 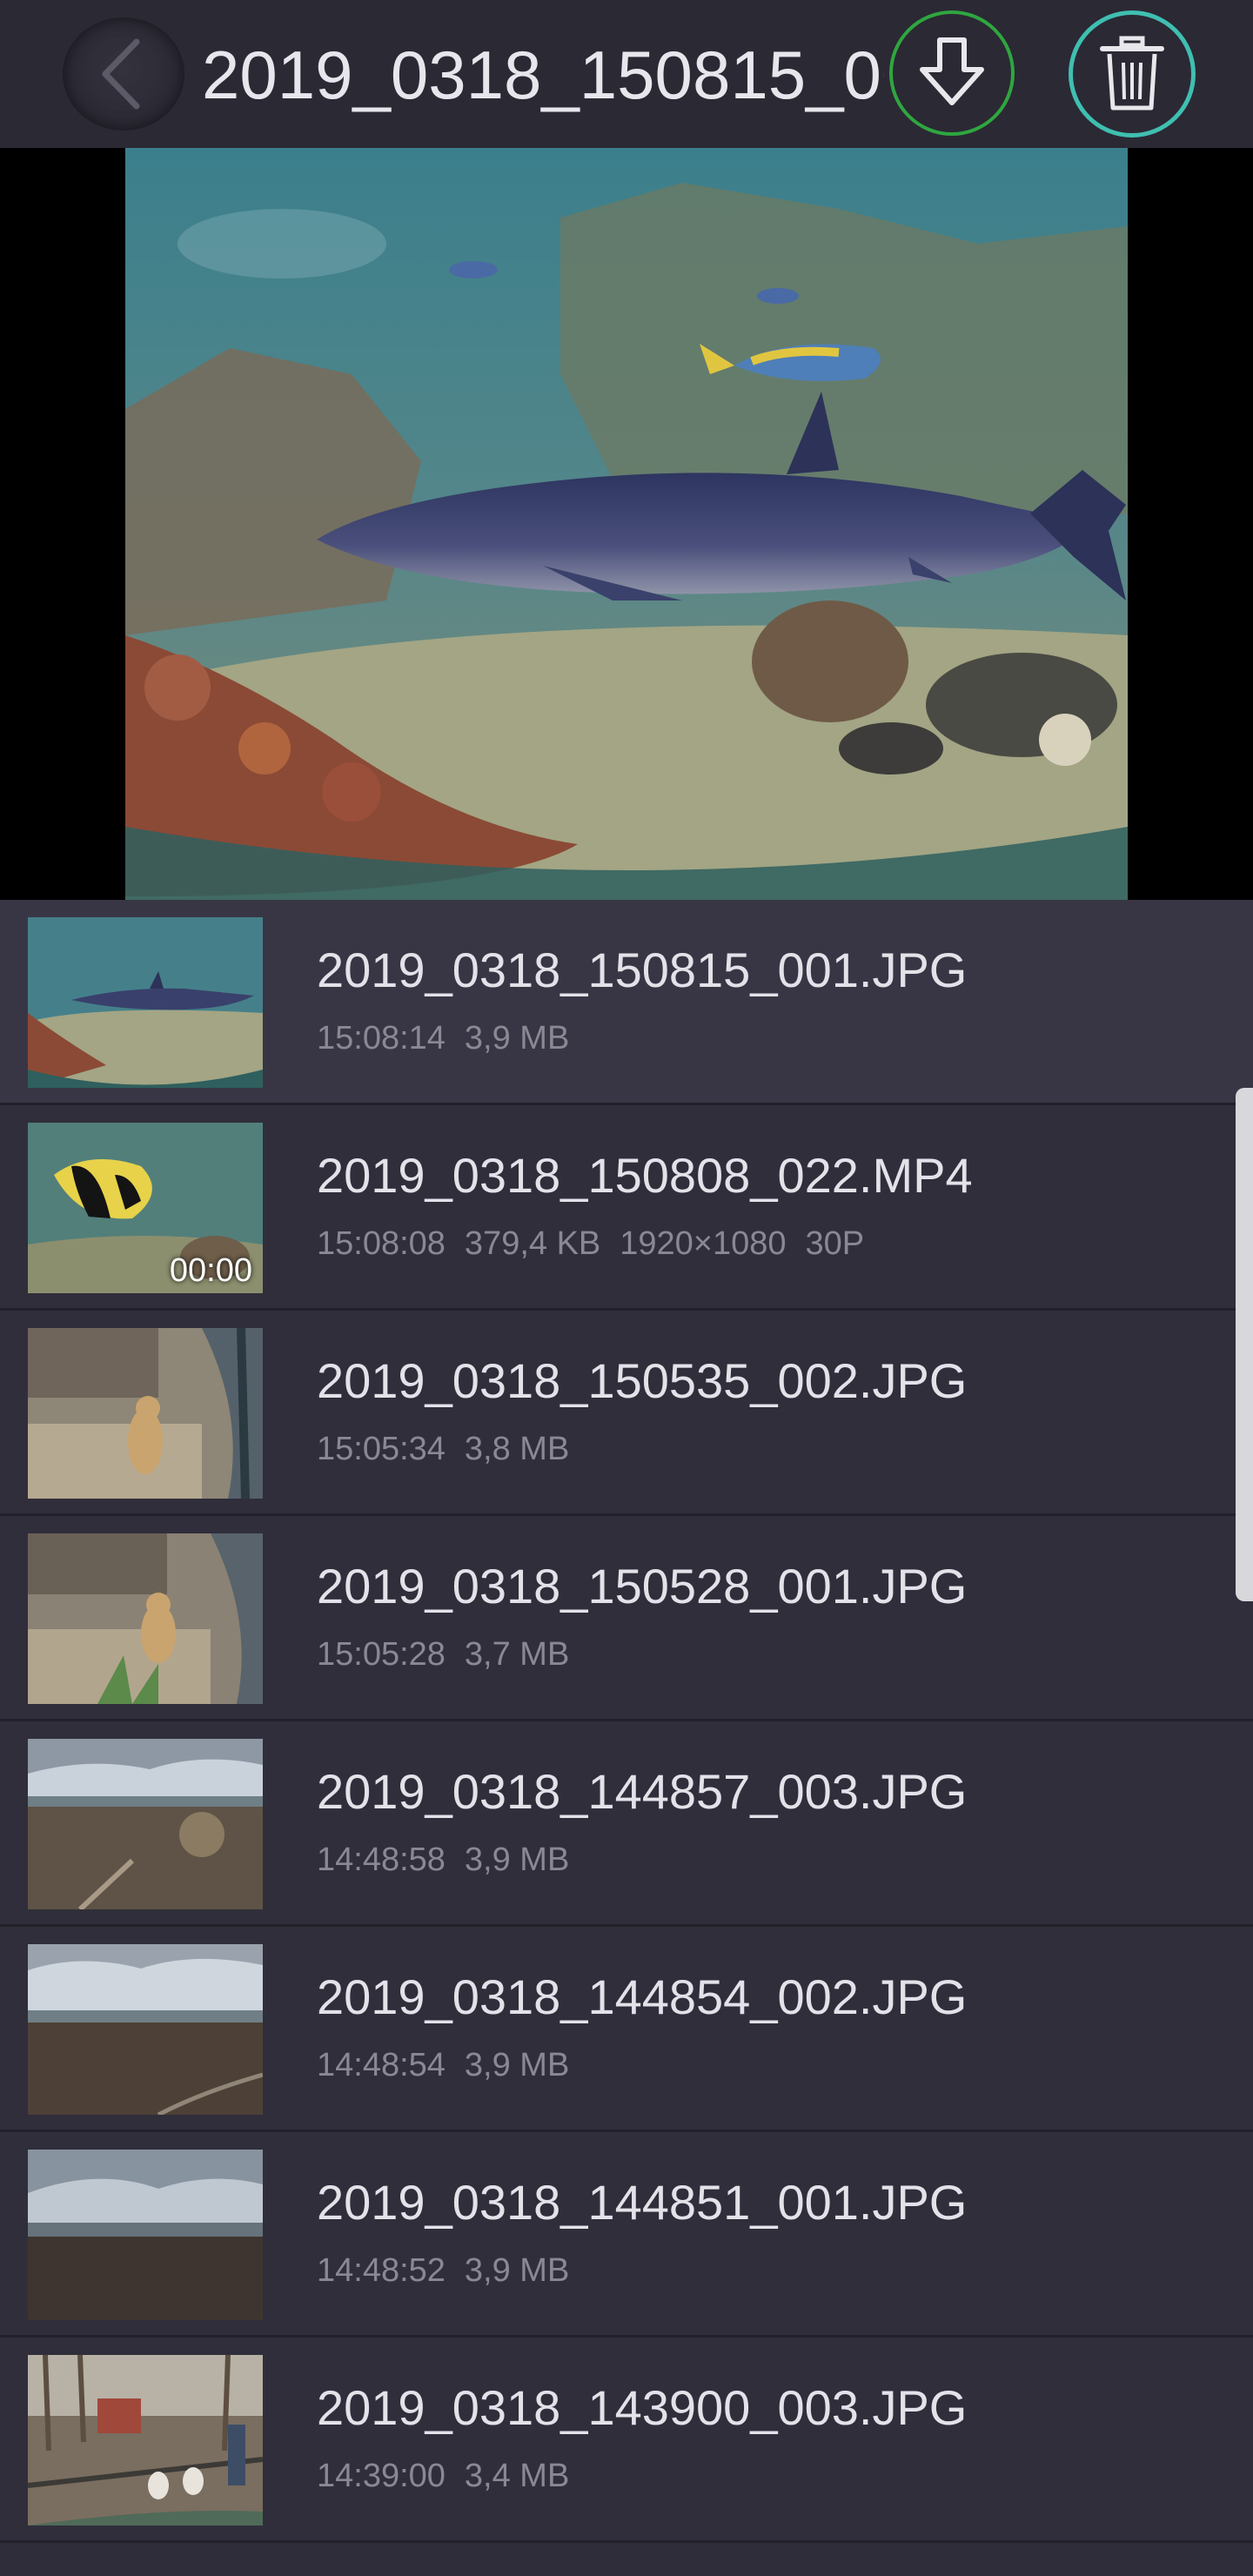 What do you see at coordinates (642, 1792) in the screenshot?
I see `file-name: 2019_0318_144857_003.JPG` at bounding box center [642, 1792].